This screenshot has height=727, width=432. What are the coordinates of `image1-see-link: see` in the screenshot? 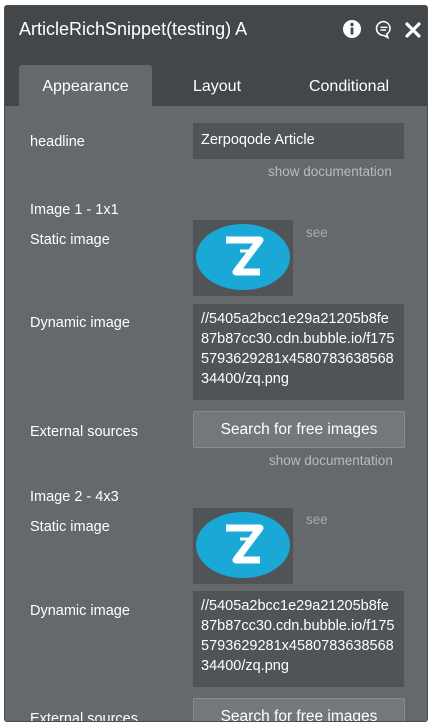 It's located at (317, 232).